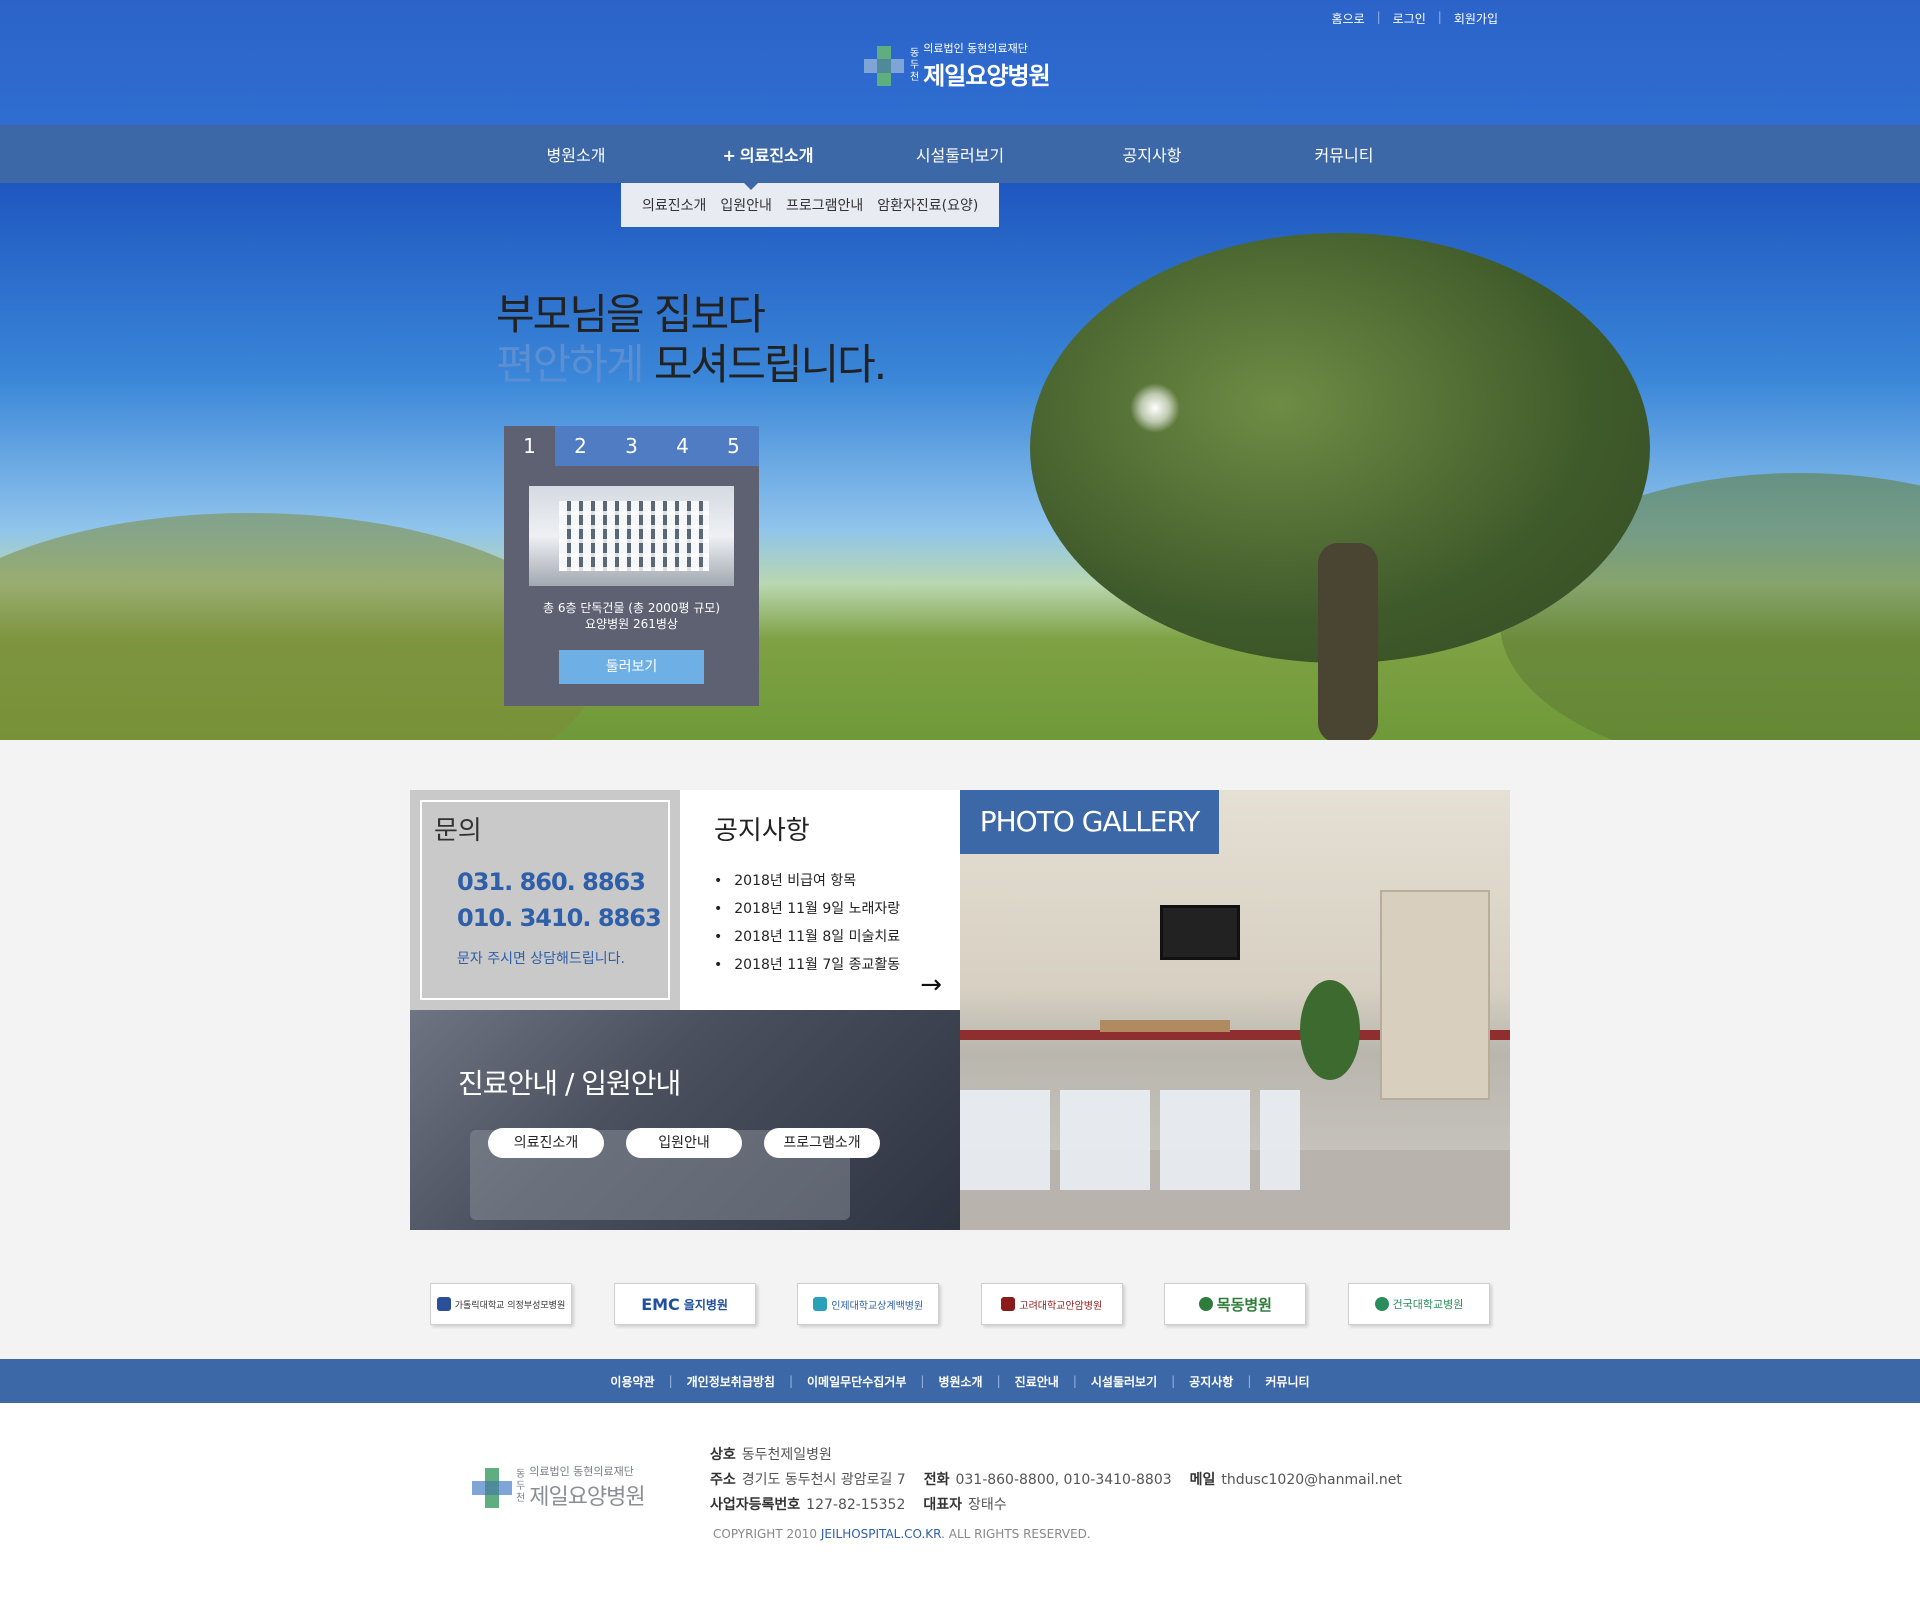 The height and width of the screenshot is (1617, 1920). I want to click on doctors-button: 의료진소개, so click(546, 1143).